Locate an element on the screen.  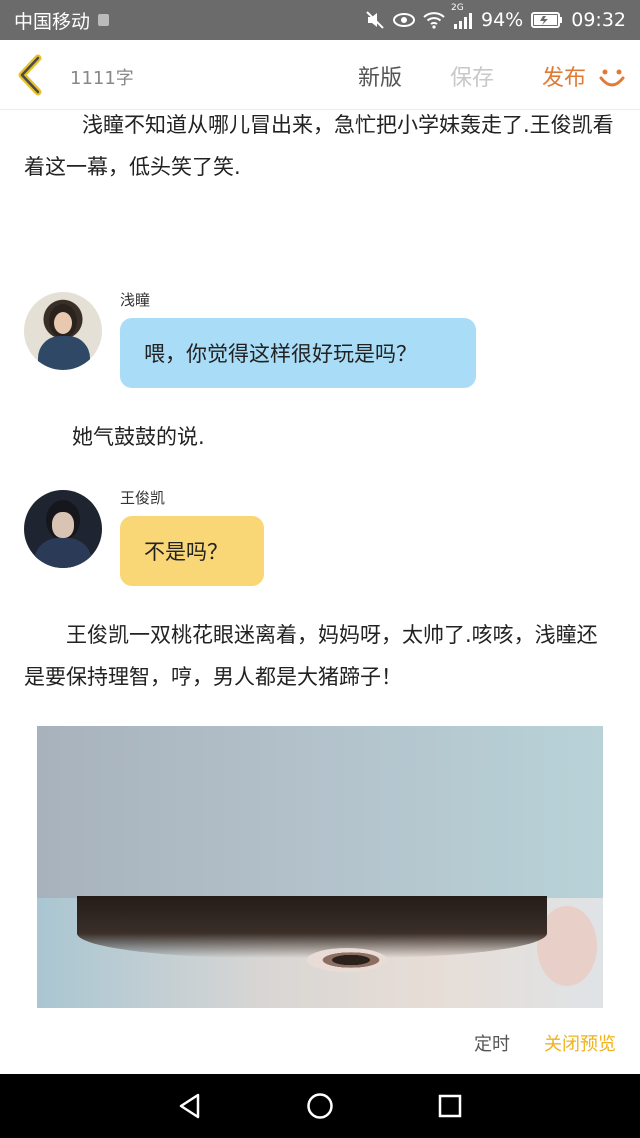
chat-message: 喂，你觉得这样很好玩是吗？ is located at coordinates (280, 354).